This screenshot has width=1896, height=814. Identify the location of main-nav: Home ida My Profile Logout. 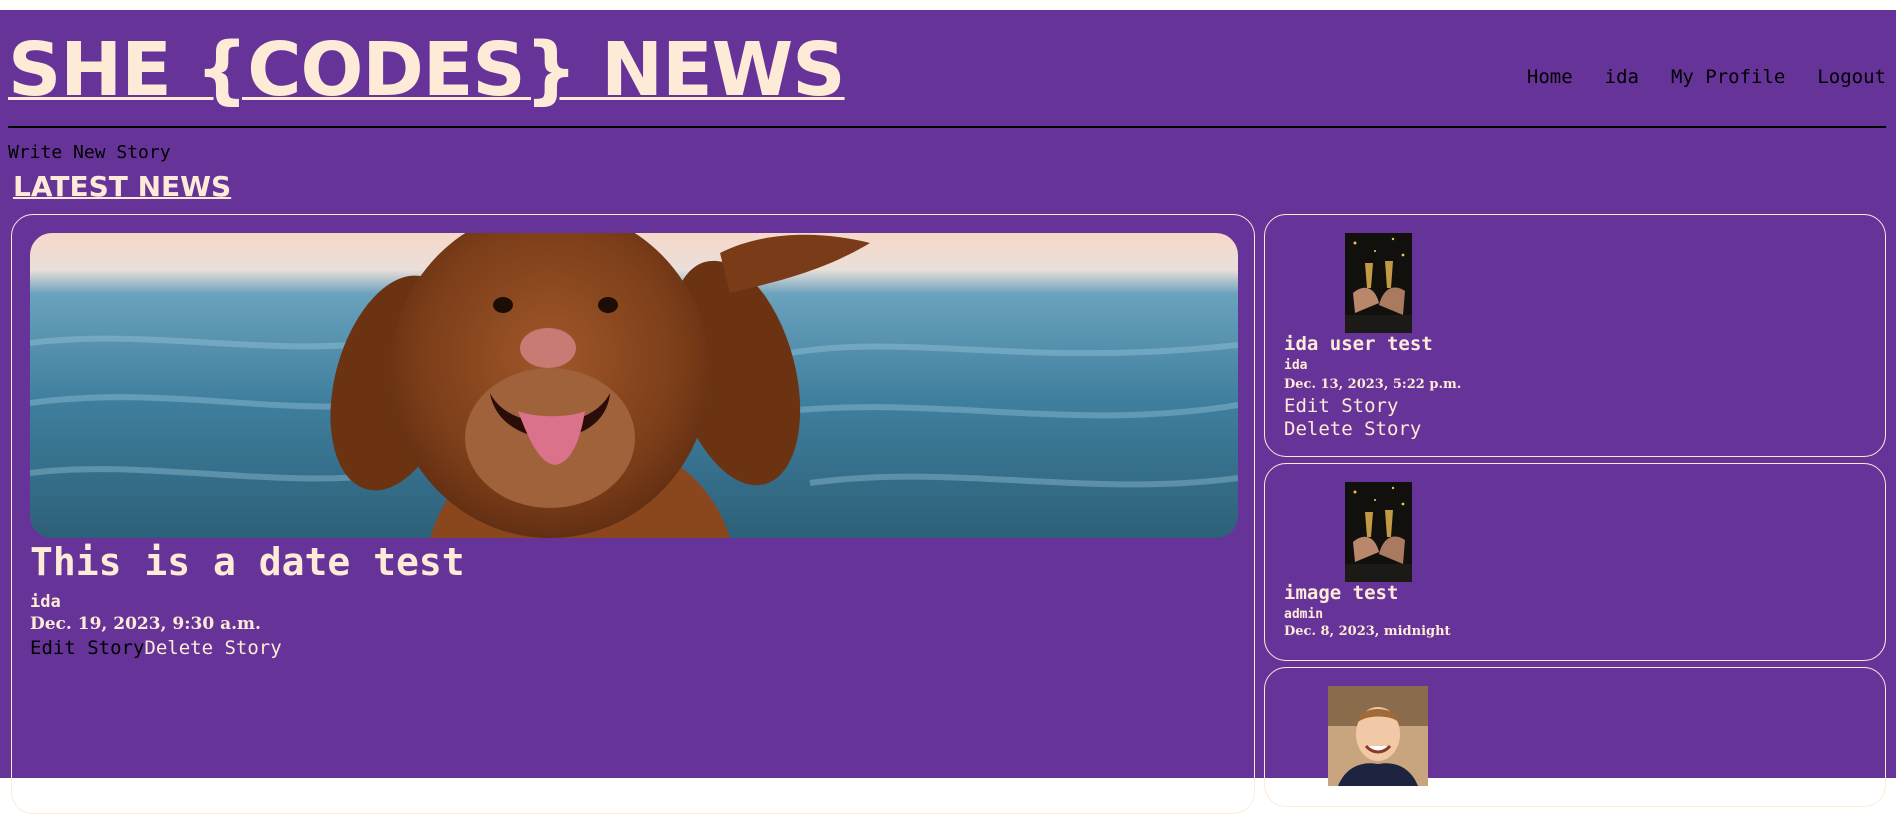
(1706, 77).